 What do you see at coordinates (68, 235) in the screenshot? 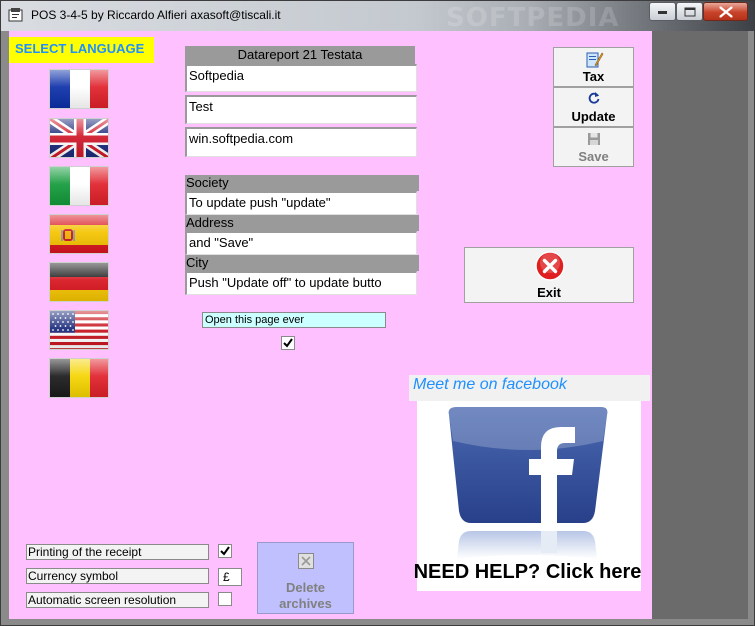
I see `spain-coat-of-arms-icon` at bounding box center [68, 235].